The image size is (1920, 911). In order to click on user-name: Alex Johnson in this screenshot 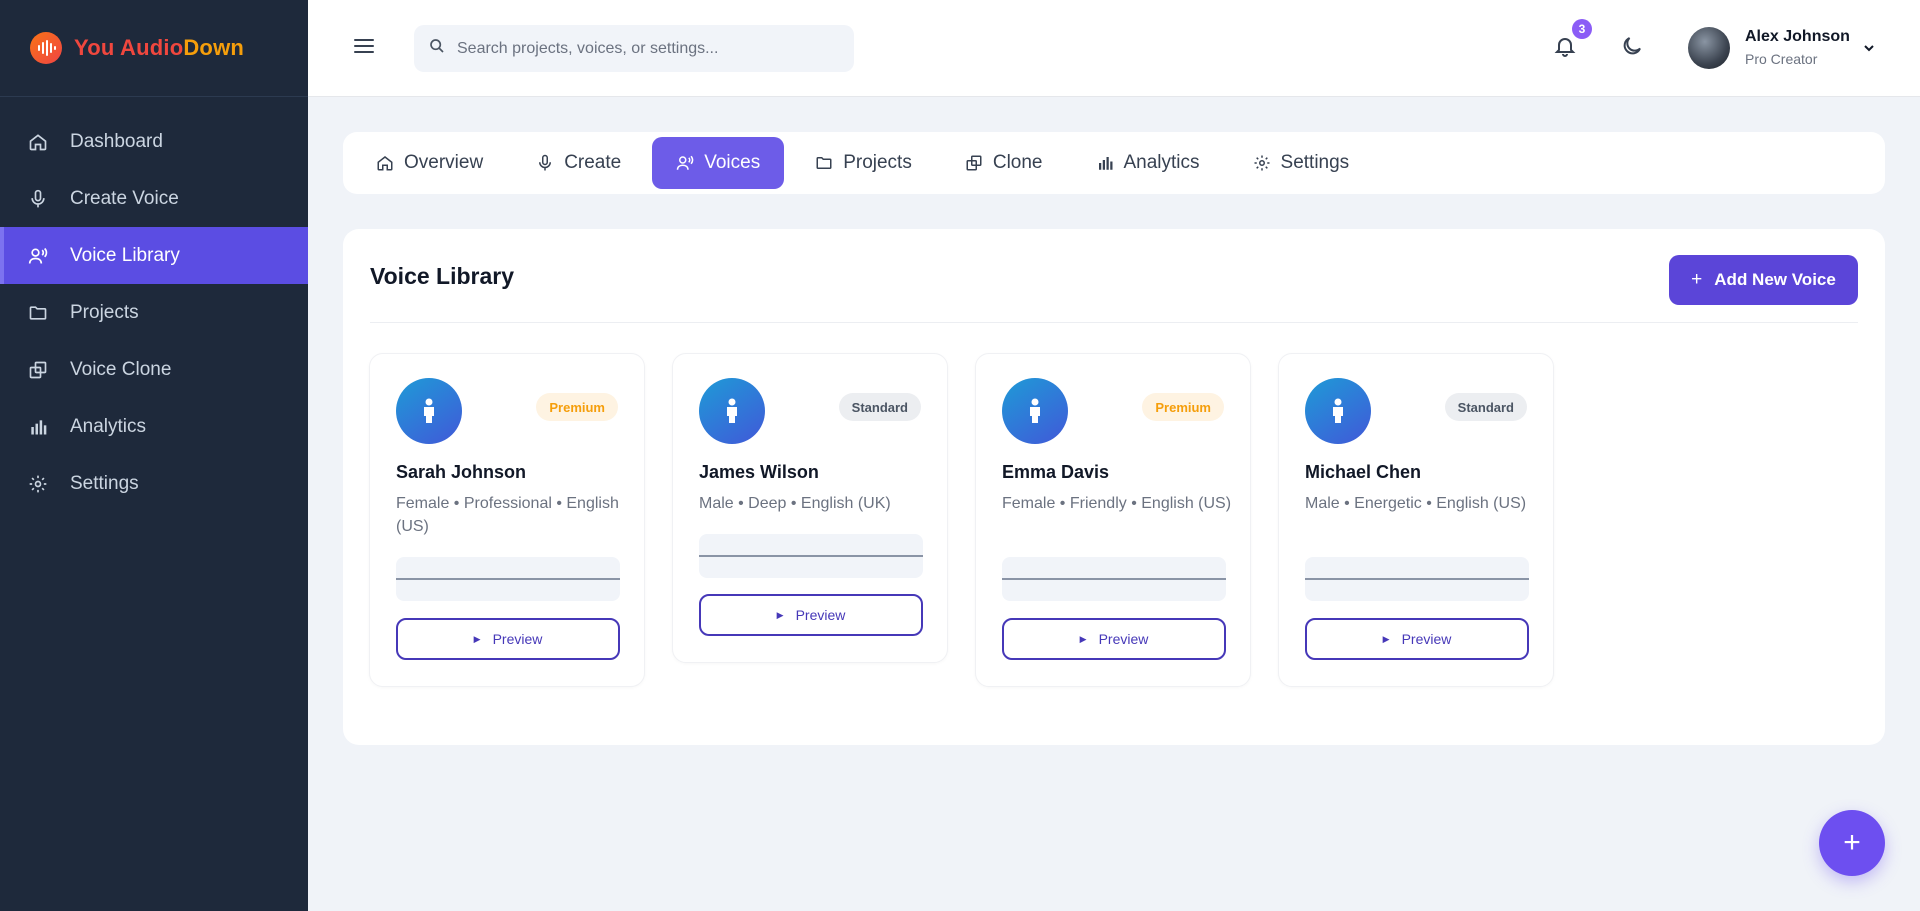, I will do `click(1797, 37)`.